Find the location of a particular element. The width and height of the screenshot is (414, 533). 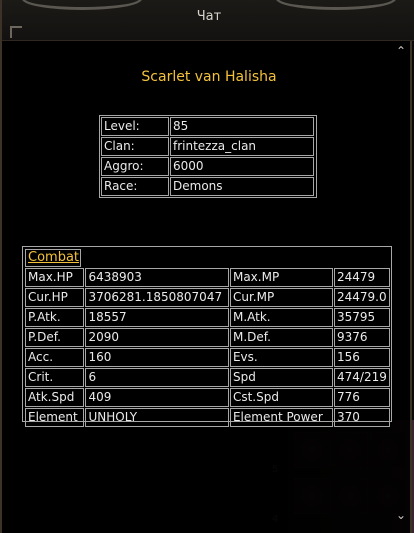

stat-label: P.Def. is located at coordinates (55, 337).